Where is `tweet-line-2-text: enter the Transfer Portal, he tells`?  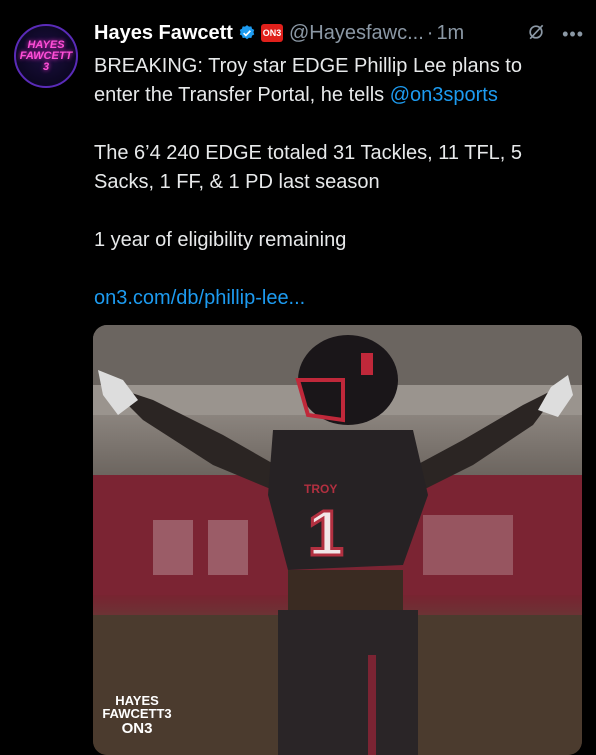 tweet-line-2-text: enter the Transfer Portal, he tells is located at coordinates (242, 95).